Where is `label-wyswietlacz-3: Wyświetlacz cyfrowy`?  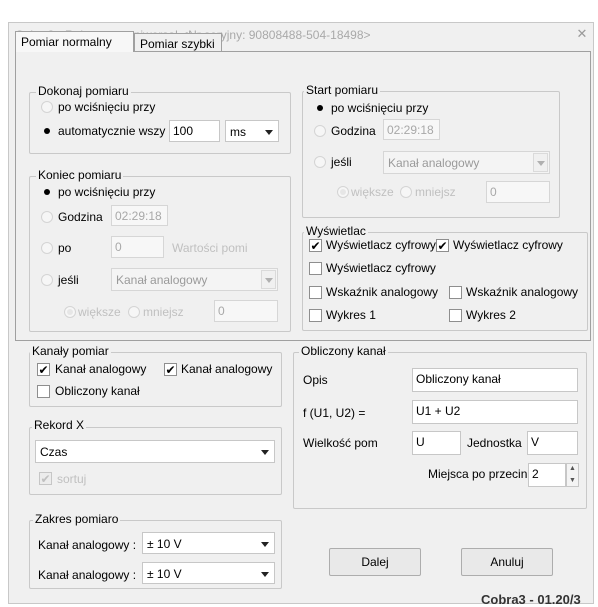 label-wyswietlacz-3: Wyświetlacz cyfrowy is located at coordinates (381, 268).